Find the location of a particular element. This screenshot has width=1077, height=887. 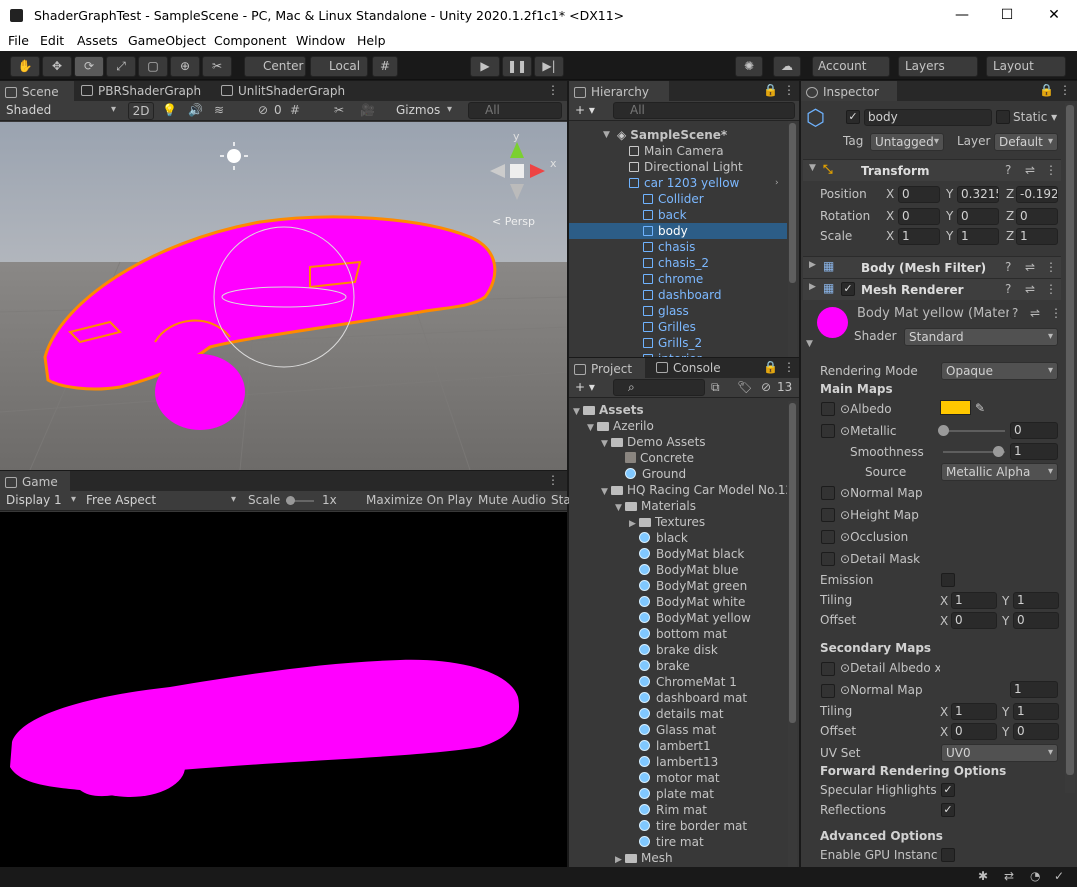

tools-toggle-icon: ✂ is located at coordinates (339, 110).